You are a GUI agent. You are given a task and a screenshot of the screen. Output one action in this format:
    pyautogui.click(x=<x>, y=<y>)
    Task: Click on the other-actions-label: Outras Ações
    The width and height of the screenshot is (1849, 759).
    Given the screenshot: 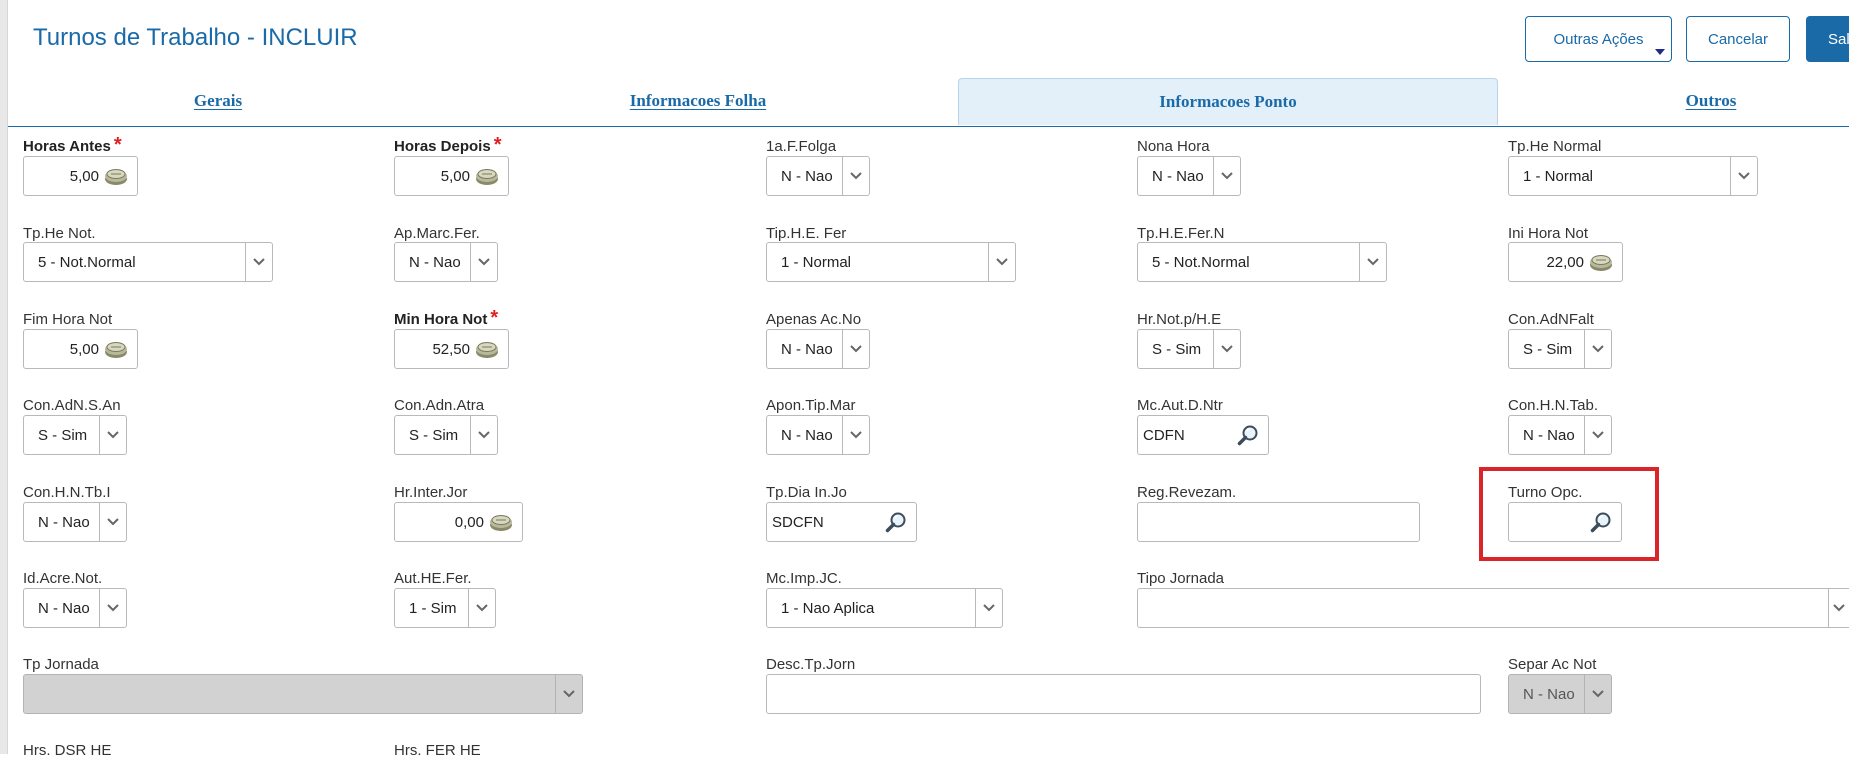 What is the action you would take?
    pyautogui.click(x=1598, y=39)
    